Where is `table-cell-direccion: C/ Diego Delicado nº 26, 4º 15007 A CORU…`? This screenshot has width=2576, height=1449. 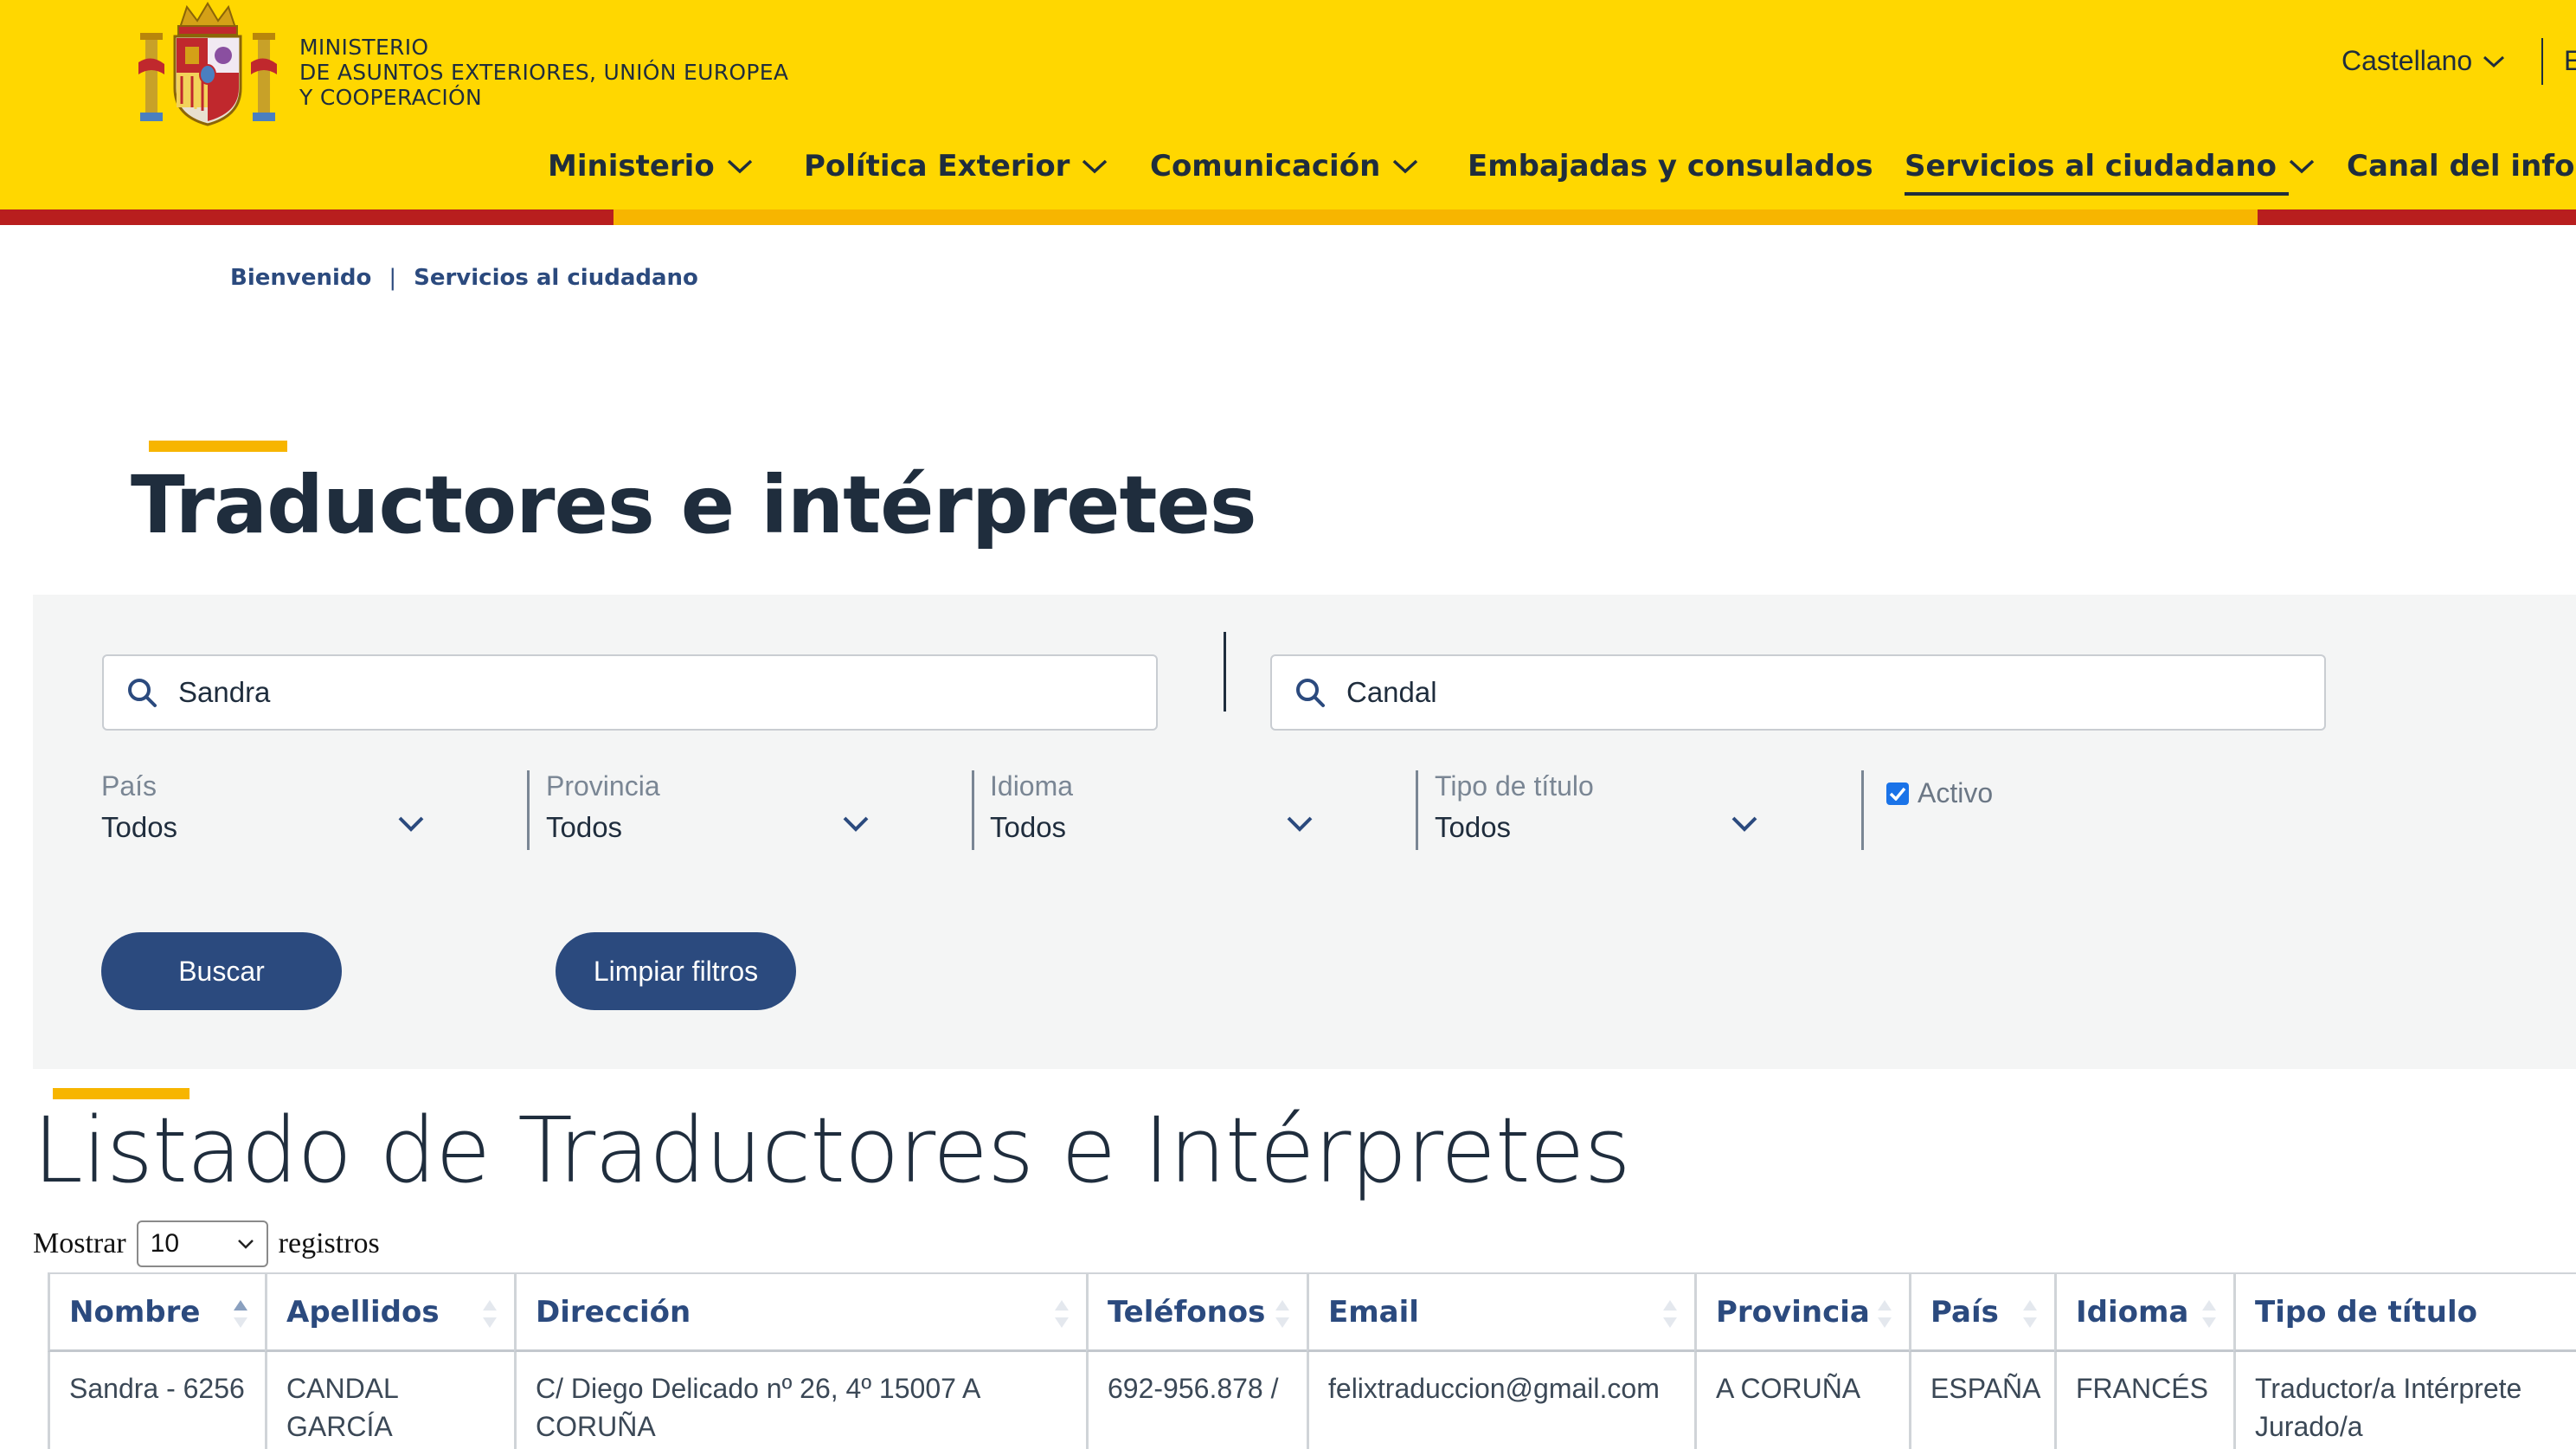 table-cell-direccion: C/ Diego Delicado nº 26, 4º 15007 A CORU… is located at coordinates (800, 1400).